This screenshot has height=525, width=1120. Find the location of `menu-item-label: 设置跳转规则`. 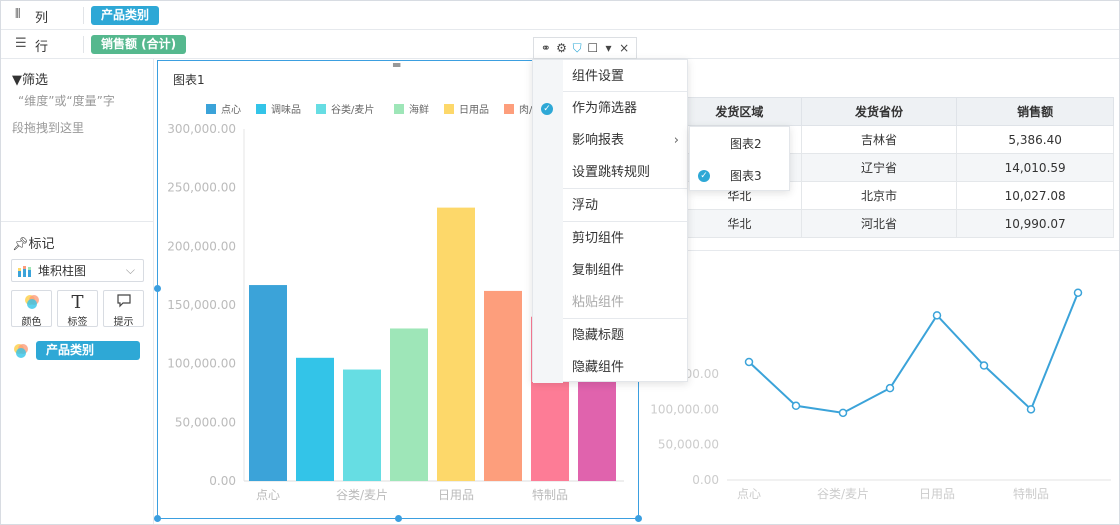

menu-item-label: 设置跳转规则 is located at coordinates (611, 172).